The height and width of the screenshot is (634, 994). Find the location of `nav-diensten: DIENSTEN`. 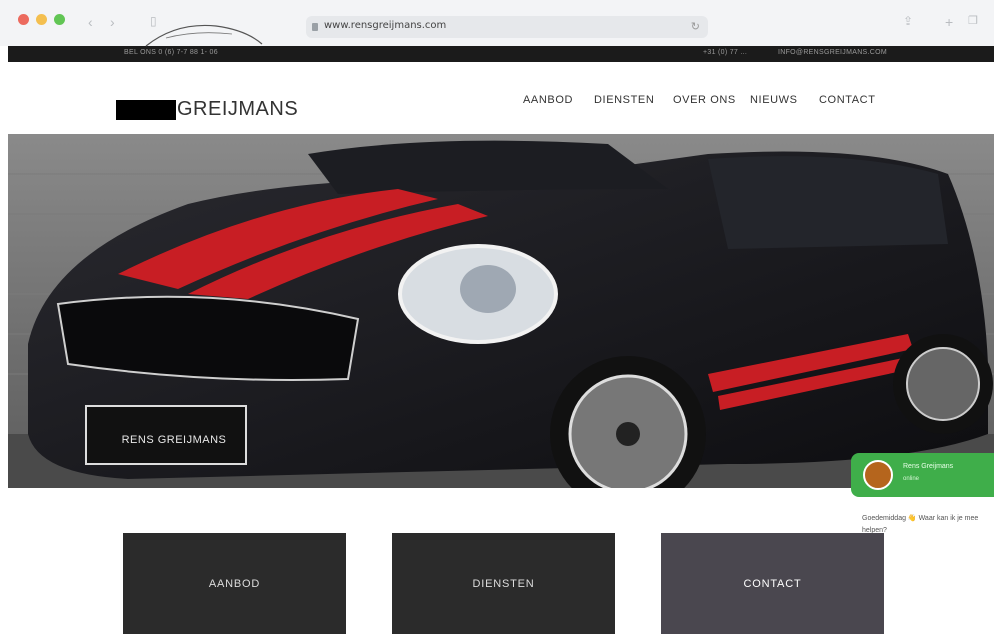

nav-diensten: DIENSTEN is located at coordinates (624, 100).